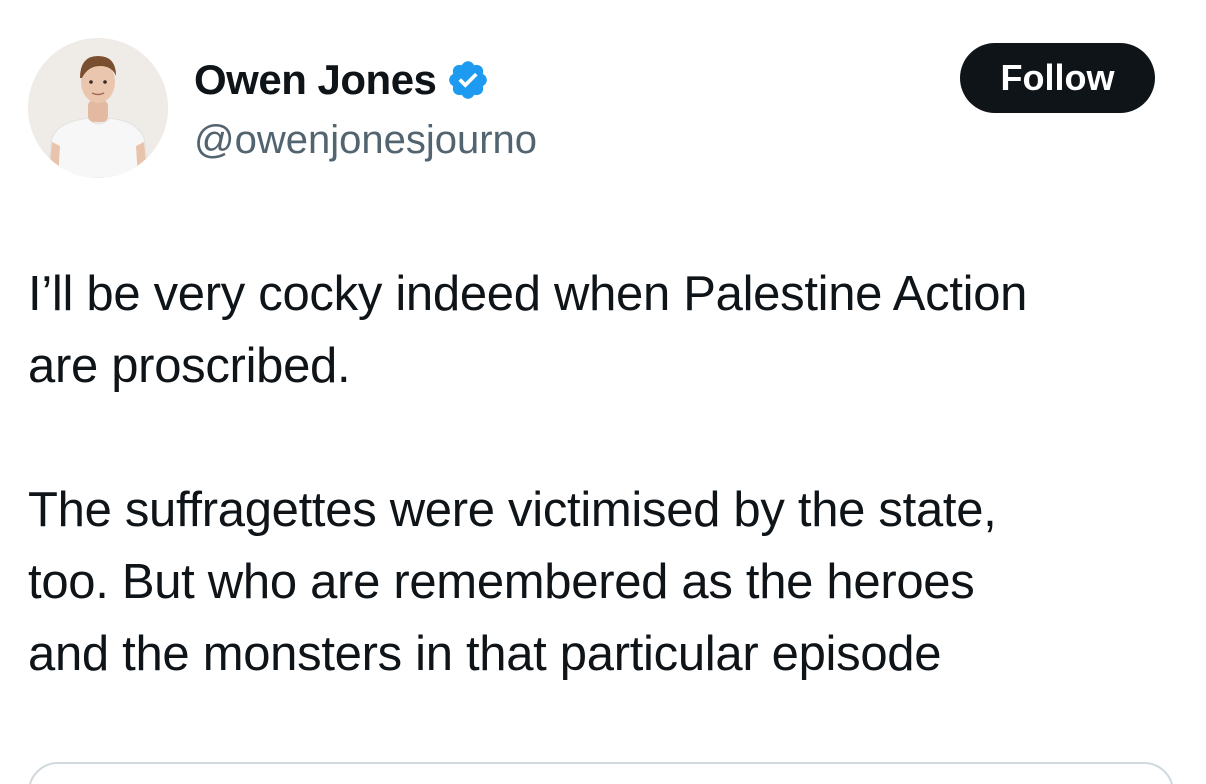 This screenshot has width=1206, height=784. What do you see at coordinates (601, 773) in the screenshot?
I see `quoted-card` at bounding box center [601, 773].